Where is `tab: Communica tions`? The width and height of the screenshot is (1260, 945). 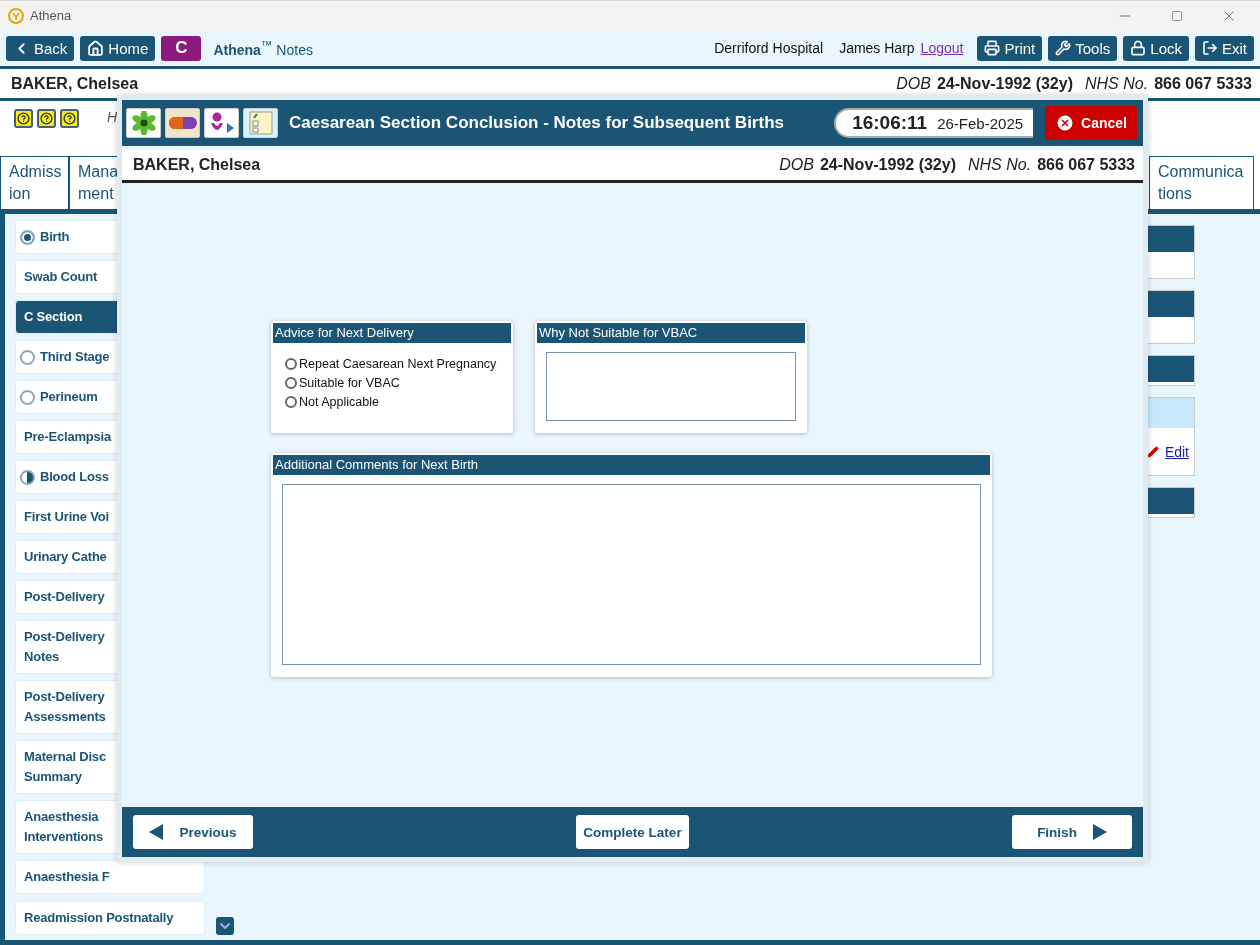 tab: Communica tions is located at coordinates (1201, 182).